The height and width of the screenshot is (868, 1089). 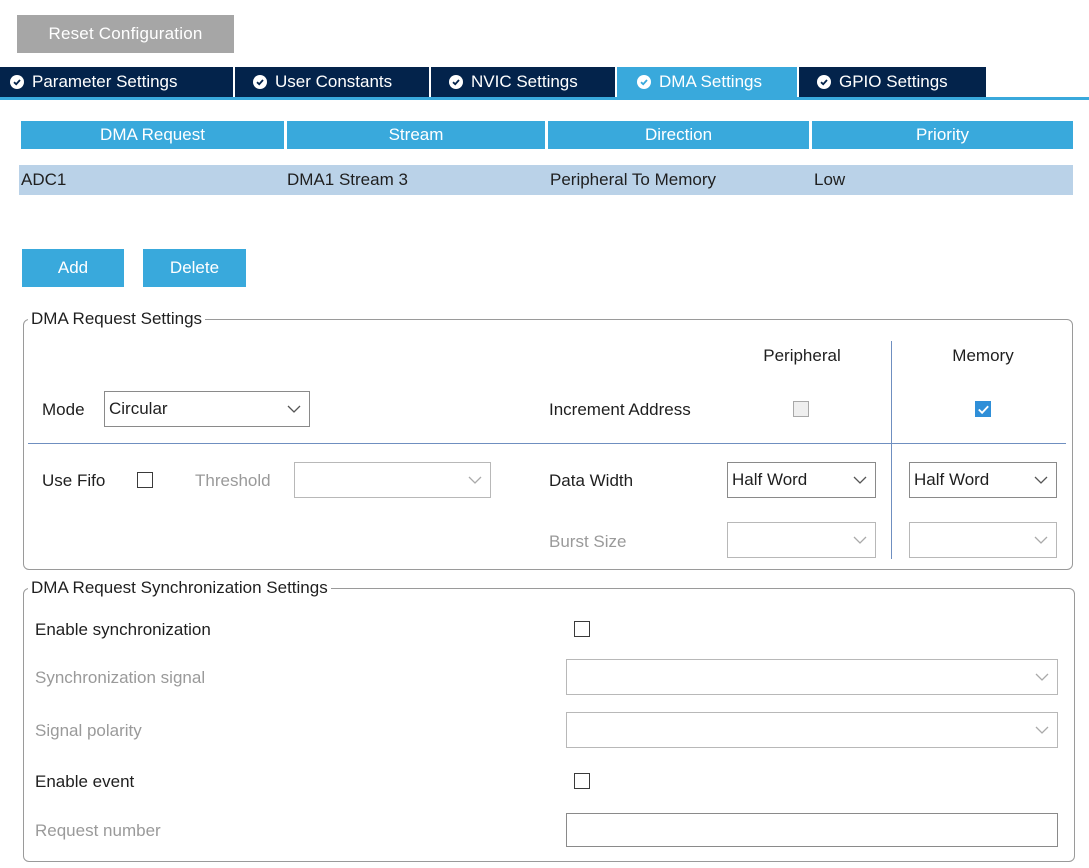 What do you see at coordinates (179, 588) in the screenshot?
I see `group-title: DMA Request Synchronization Settings` at bounding box center [179, 588].